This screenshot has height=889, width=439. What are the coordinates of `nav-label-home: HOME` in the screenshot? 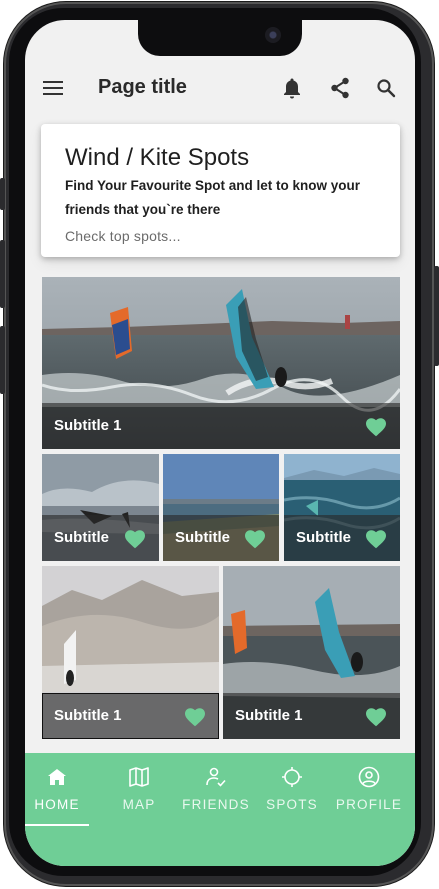 It's located at (57, 804).